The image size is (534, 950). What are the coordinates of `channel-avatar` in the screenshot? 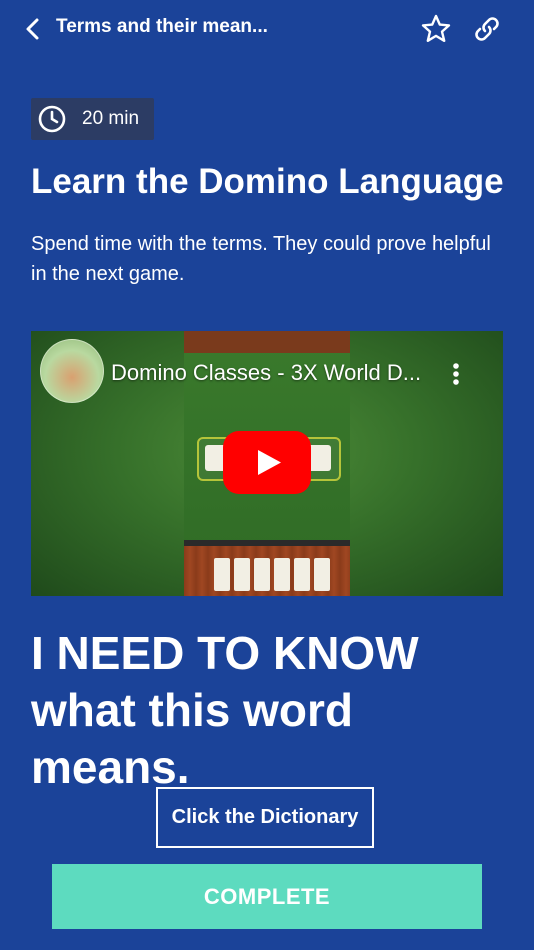 It's located at (72, 371).